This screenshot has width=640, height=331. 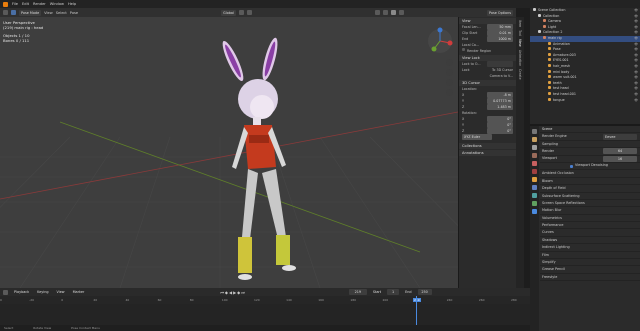 I want to click on editor-type-icon, so click(x=5, y=12).